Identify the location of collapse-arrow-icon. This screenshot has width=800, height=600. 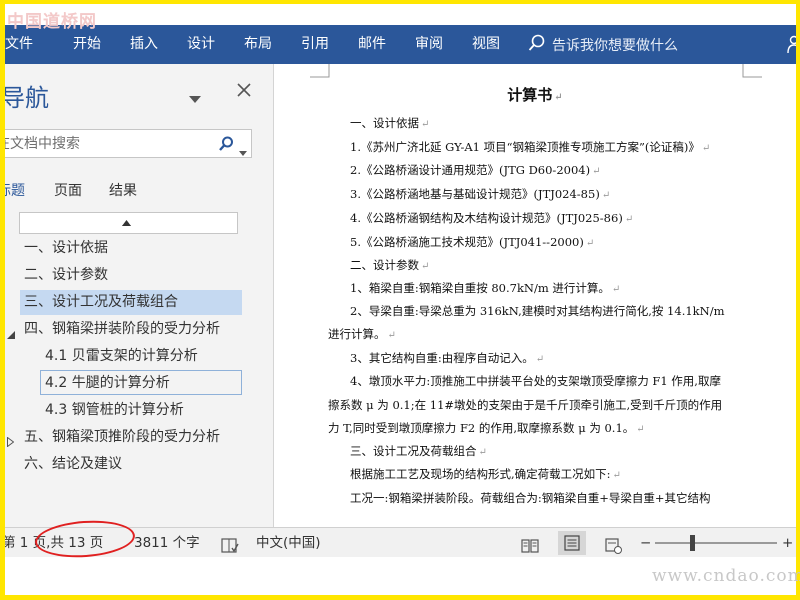
(11, 333).